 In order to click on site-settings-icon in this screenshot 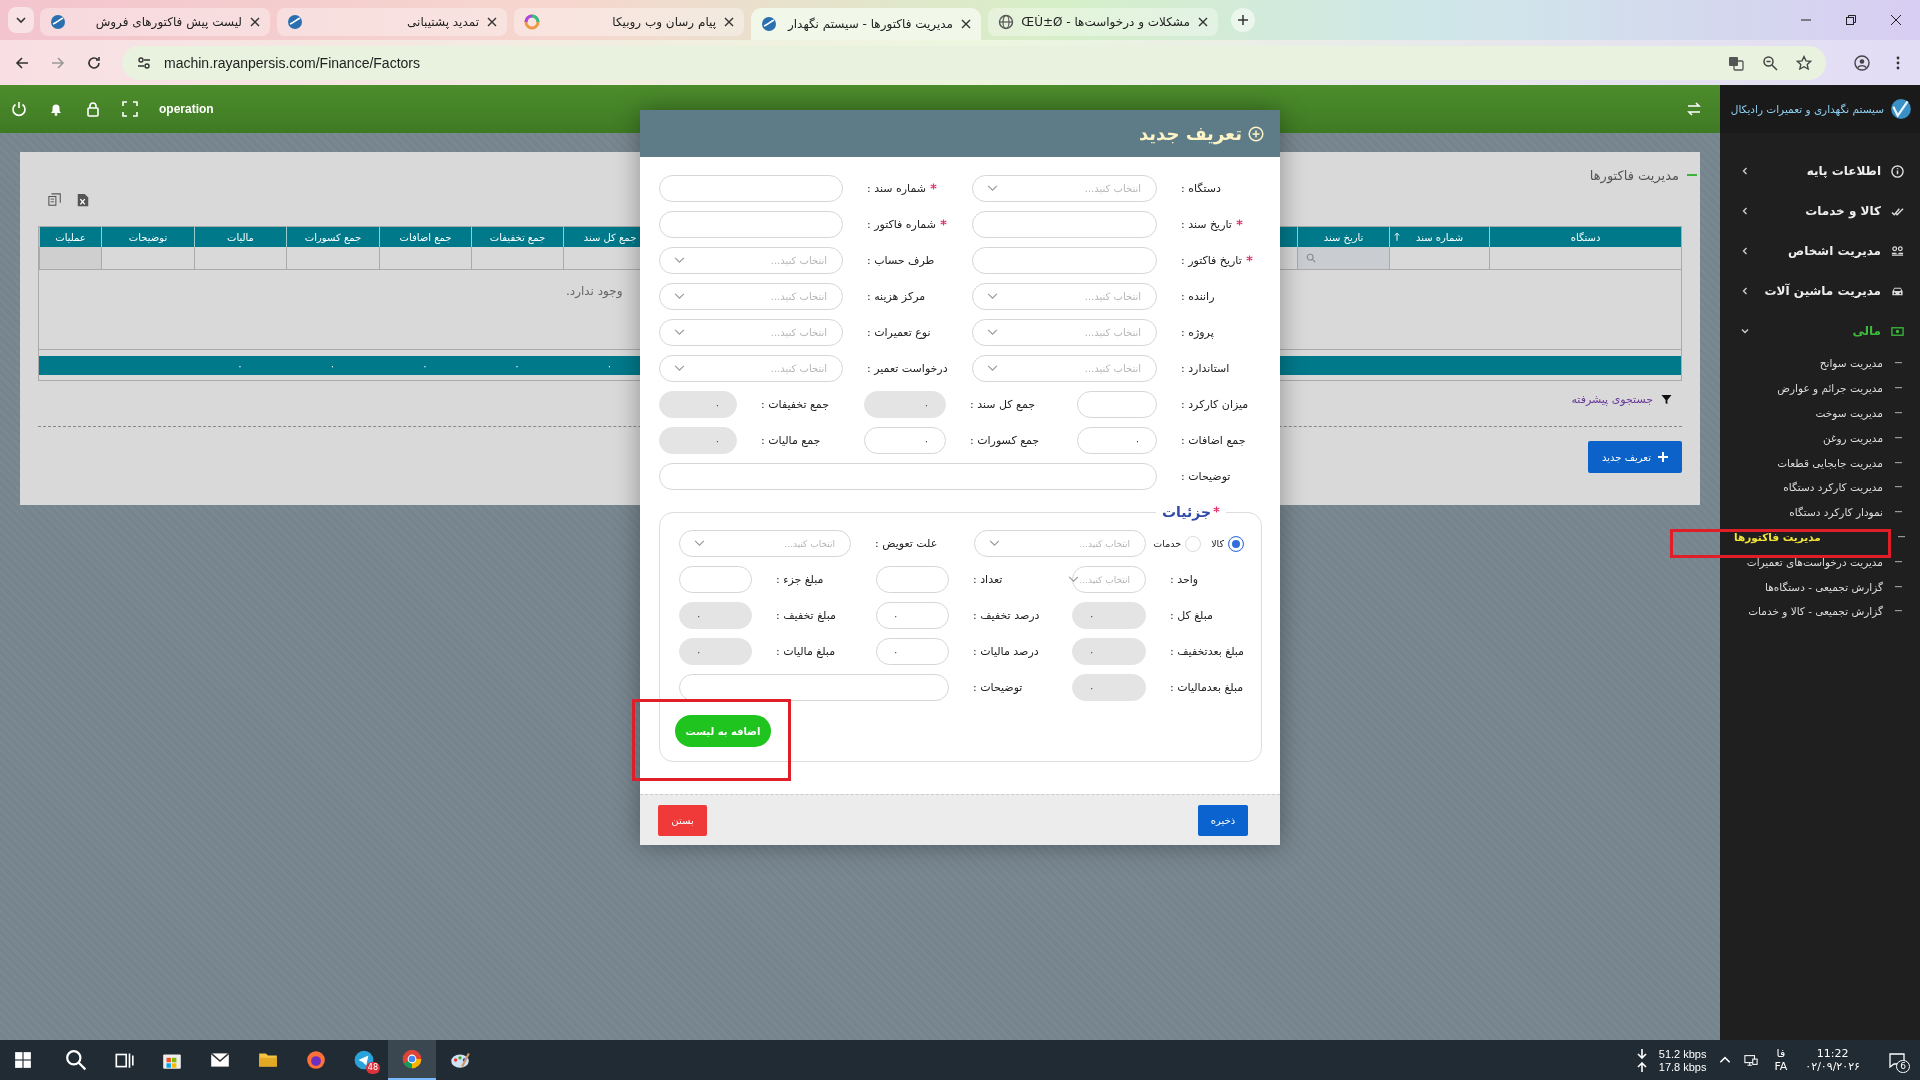, I will do `click(144, 62)`.